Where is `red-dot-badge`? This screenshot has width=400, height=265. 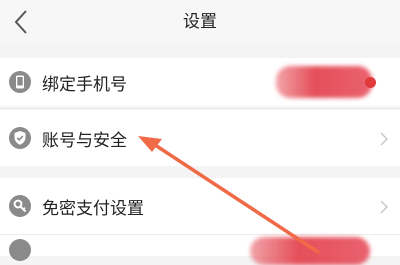
red-dot-badge is located at coordinates (370, 82).